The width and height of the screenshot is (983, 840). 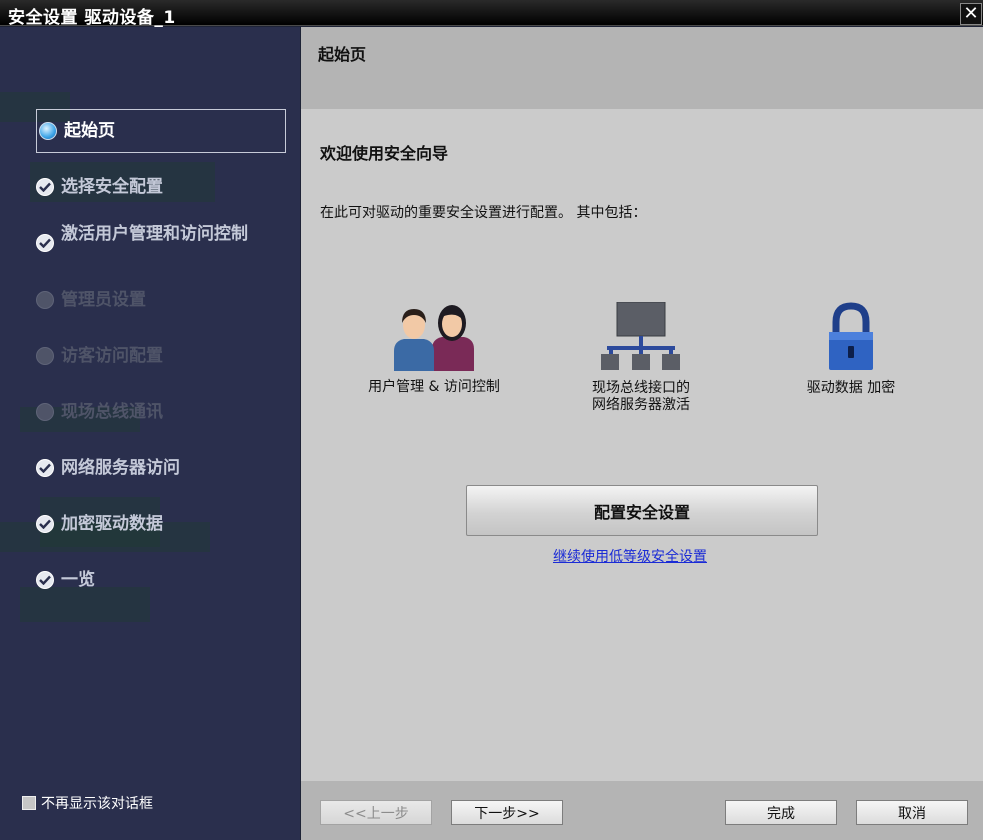 I want to click on users-icon, so click(x=434, y=338).